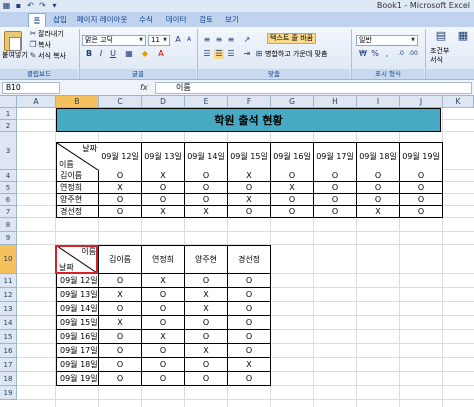  Describe the element at coordinates (387, 54) in the screenshot. I see `comma-icon: ,` at that location.